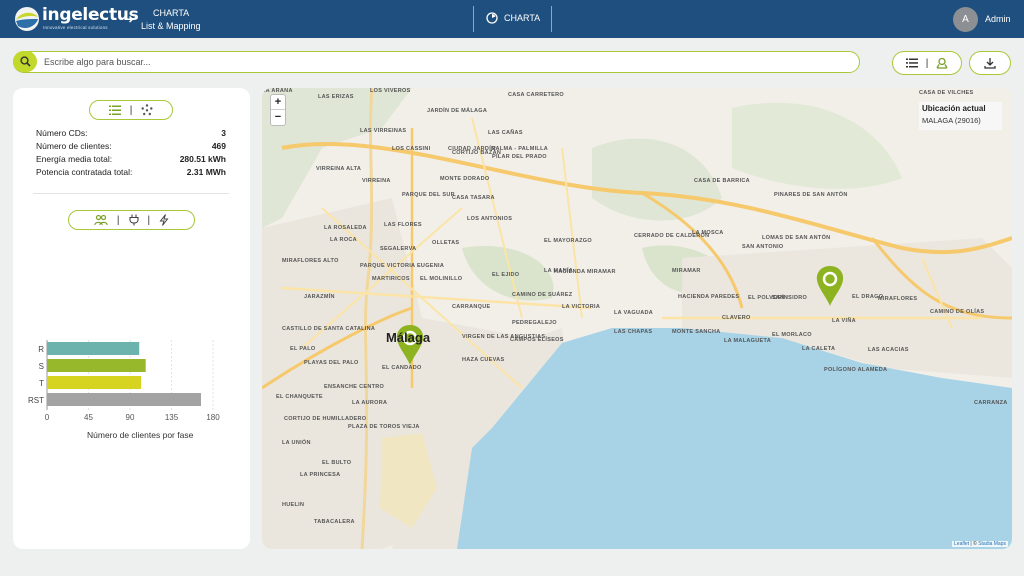 This screenshot has width=1024, height=576. Describe the element at coordinates (686, 271) in the screenshot. I see `map-place-label: MIRAMAR` at that location.